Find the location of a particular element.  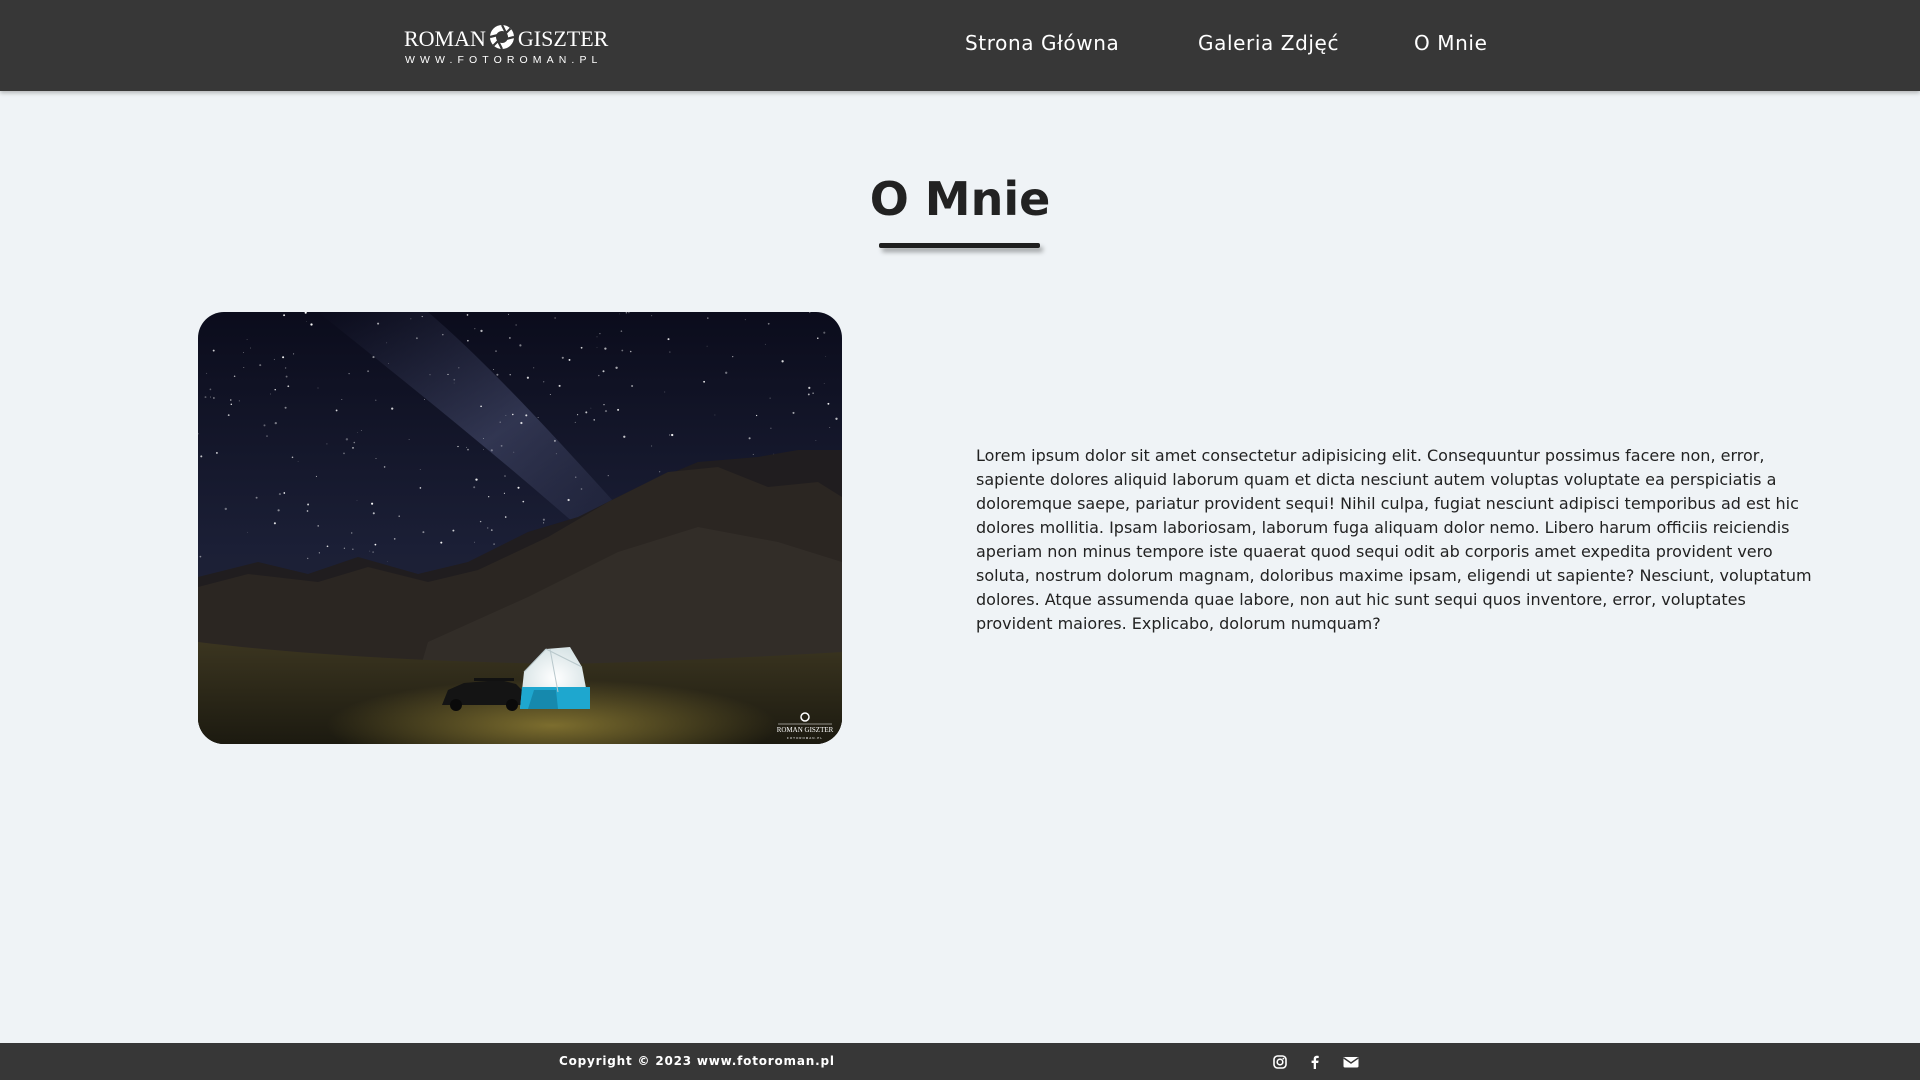

title-underline is located at coordinates (959, 245).